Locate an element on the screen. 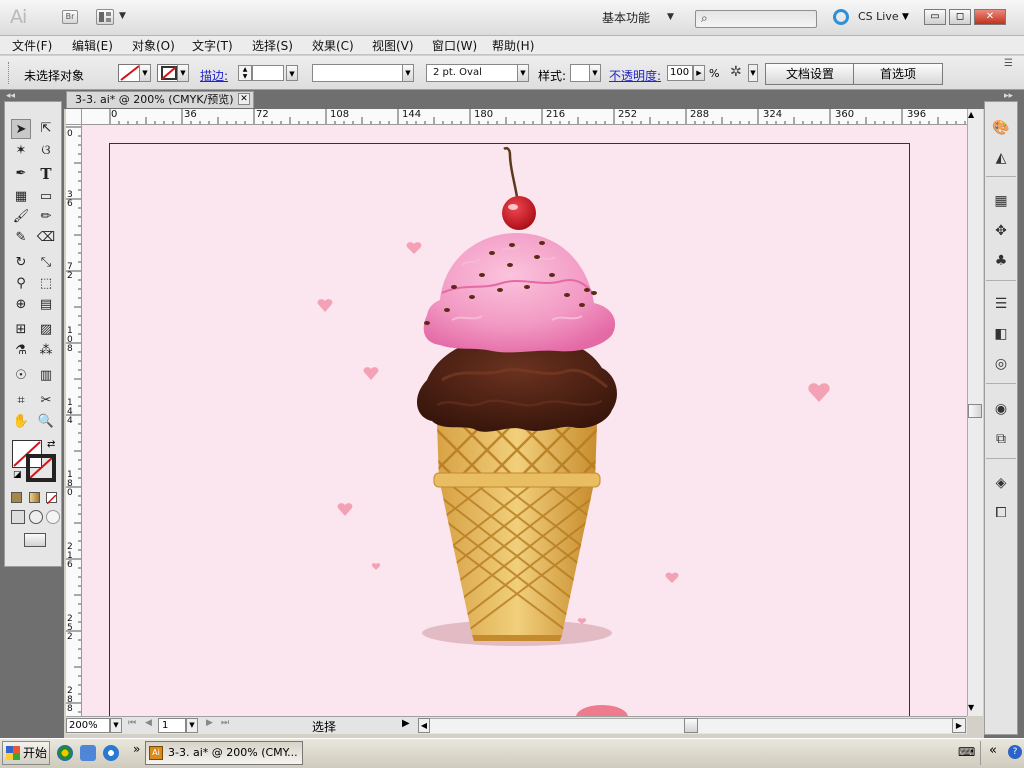  bridge-button: Br is located at coordinates (70, 17).